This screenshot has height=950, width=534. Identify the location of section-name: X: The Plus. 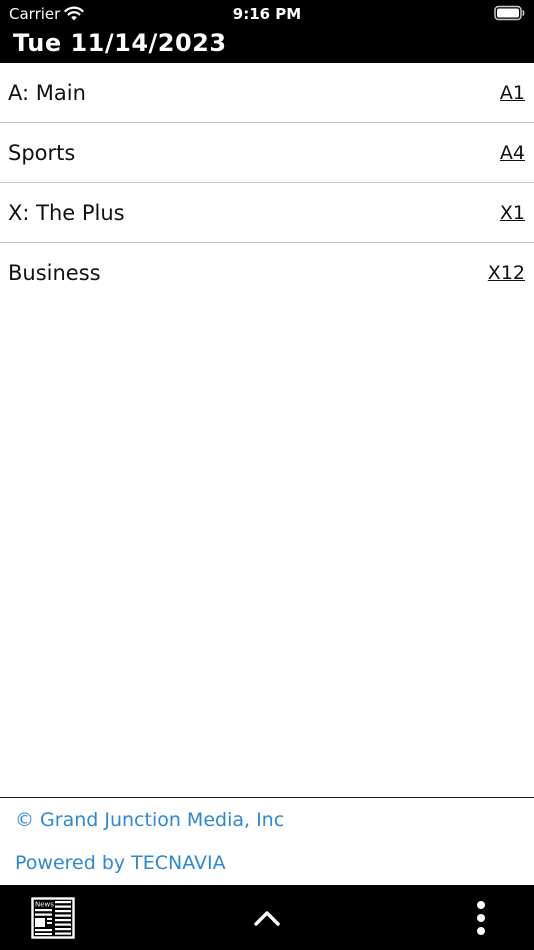
(66, 213).